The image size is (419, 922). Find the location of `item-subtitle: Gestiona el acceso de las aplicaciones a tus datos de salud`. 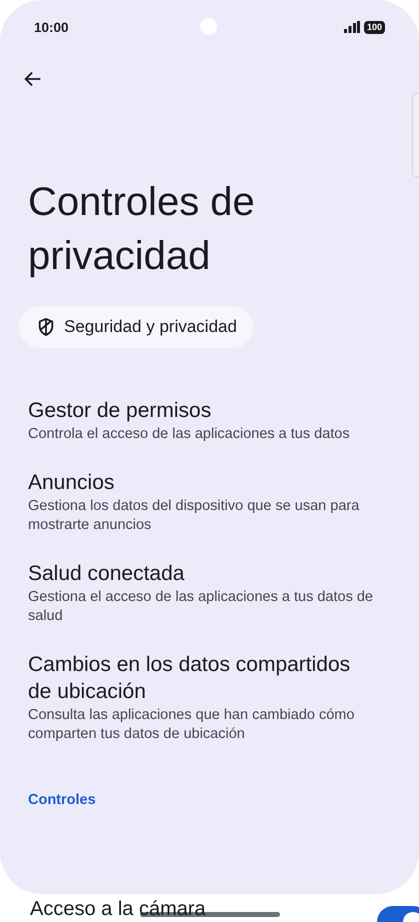

item-subtitle: Gestiona el acceso de las aplicaciones a tus datos de salud is located at coordinates (200, 607).